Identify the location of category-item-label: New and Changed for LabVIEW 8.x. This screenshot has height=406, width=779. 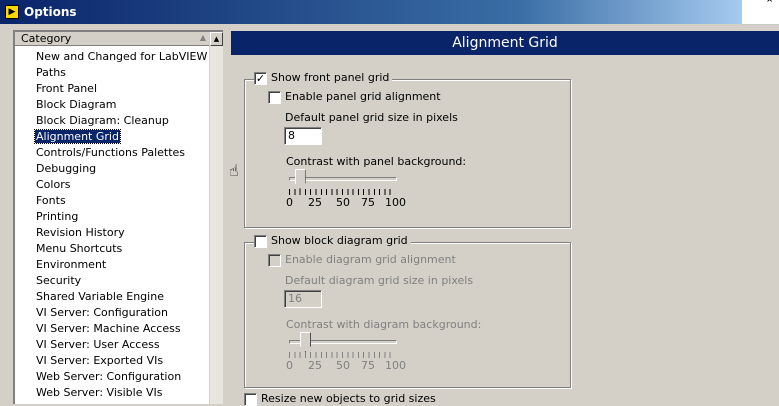
(129, 56).